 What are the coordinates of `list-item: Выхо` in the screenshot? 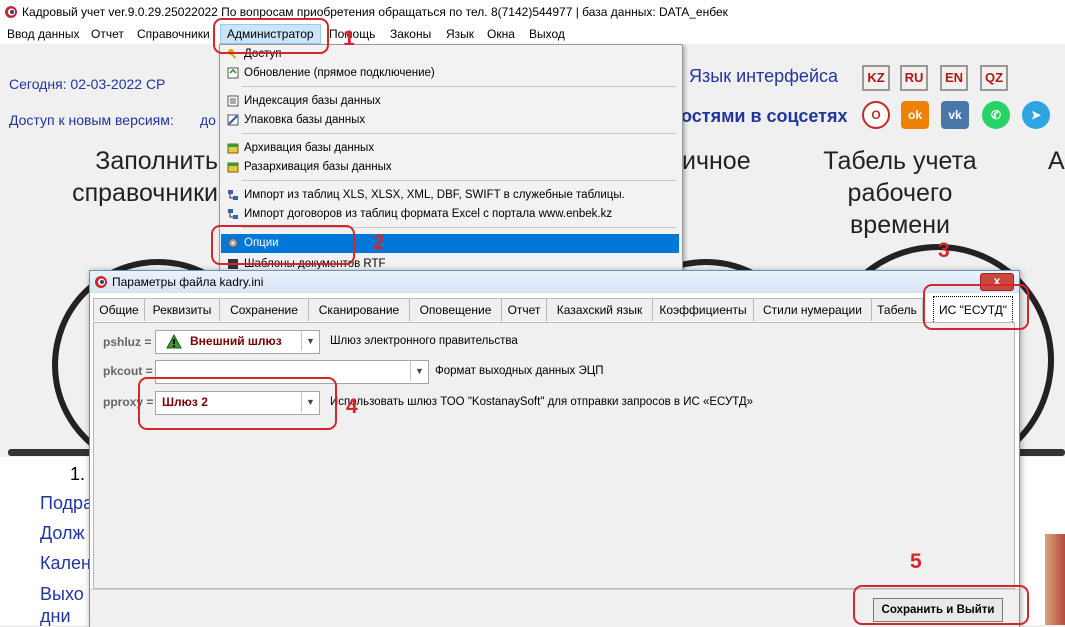 It's located at (62, 594).